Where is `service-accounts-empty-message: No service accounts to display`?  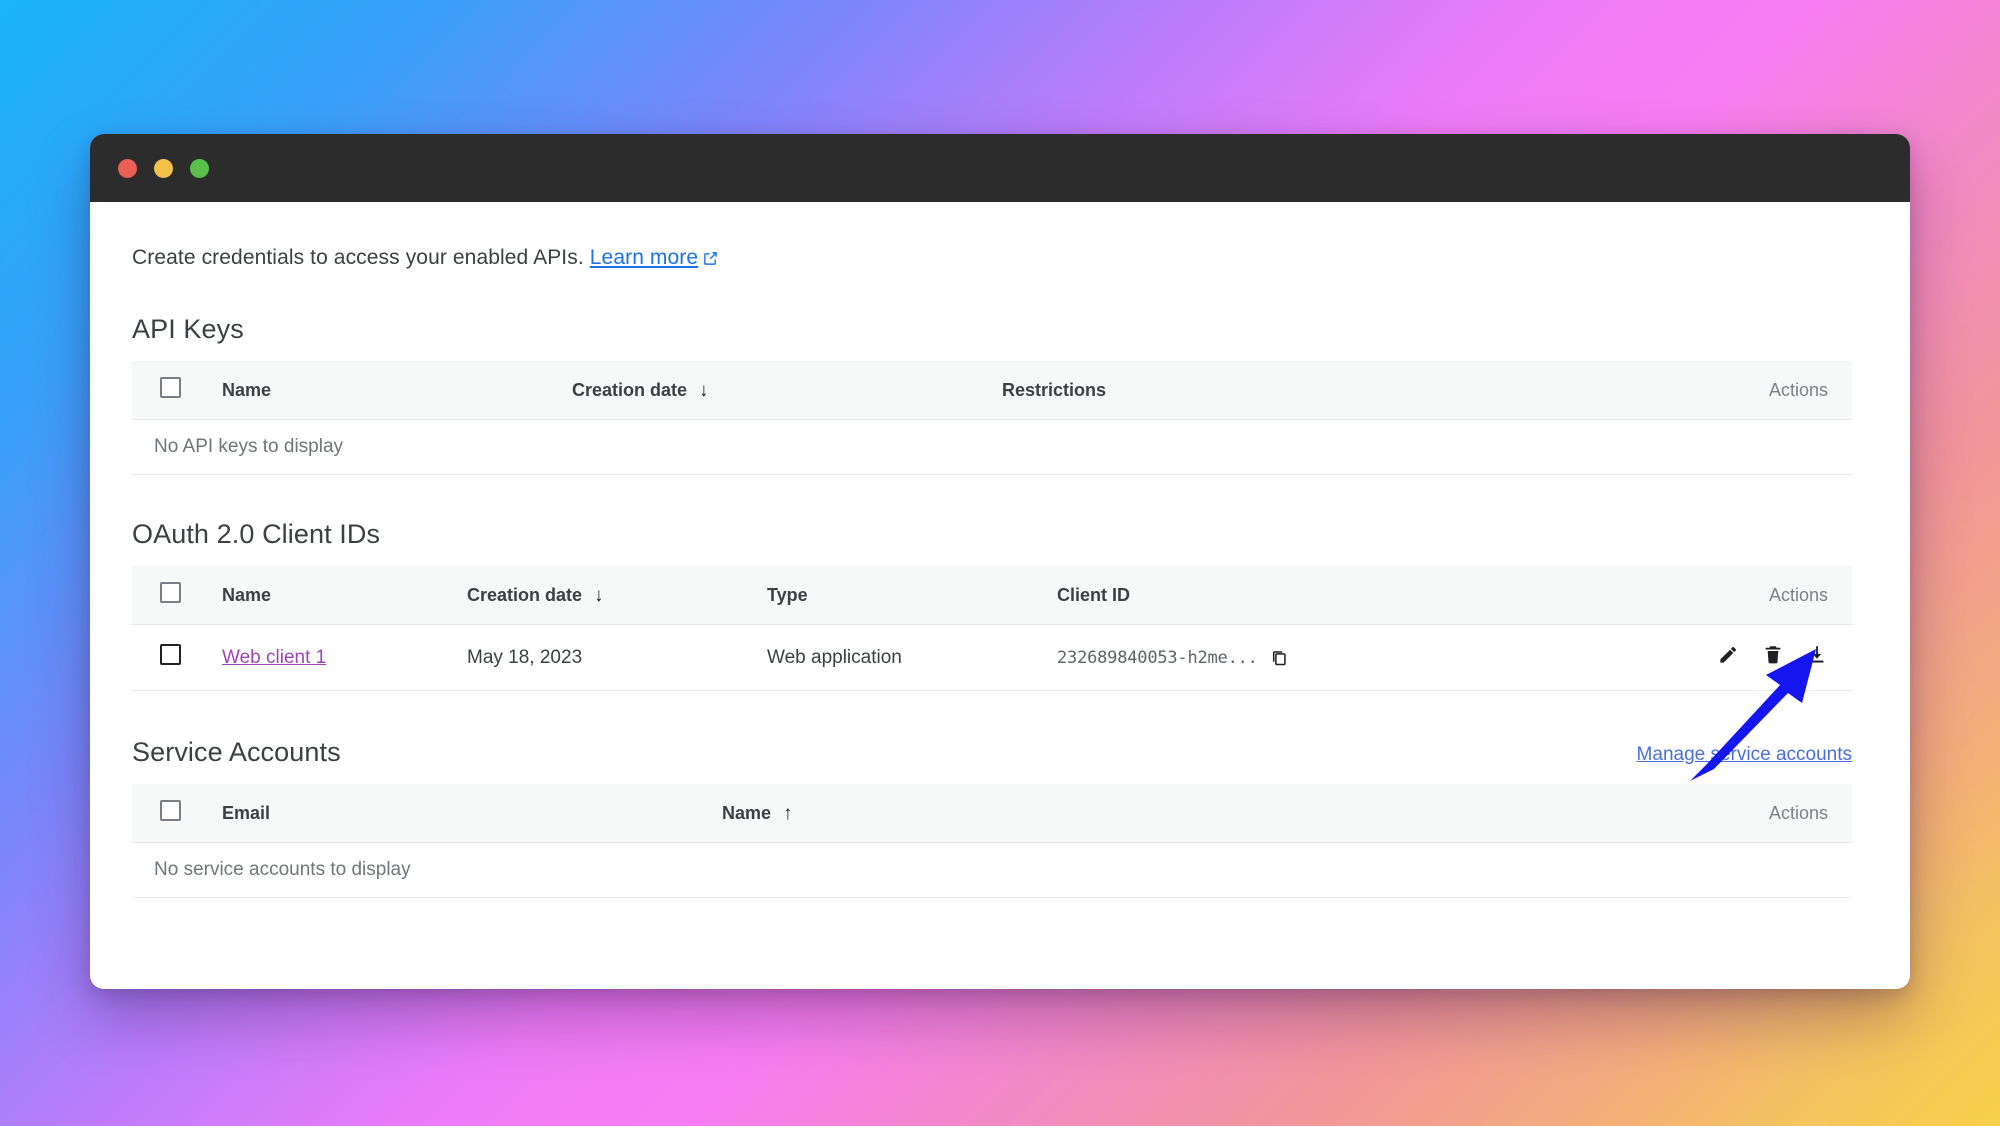
service-accounts-empty-message: No service accounts to display is located at coordinates (992, 870).